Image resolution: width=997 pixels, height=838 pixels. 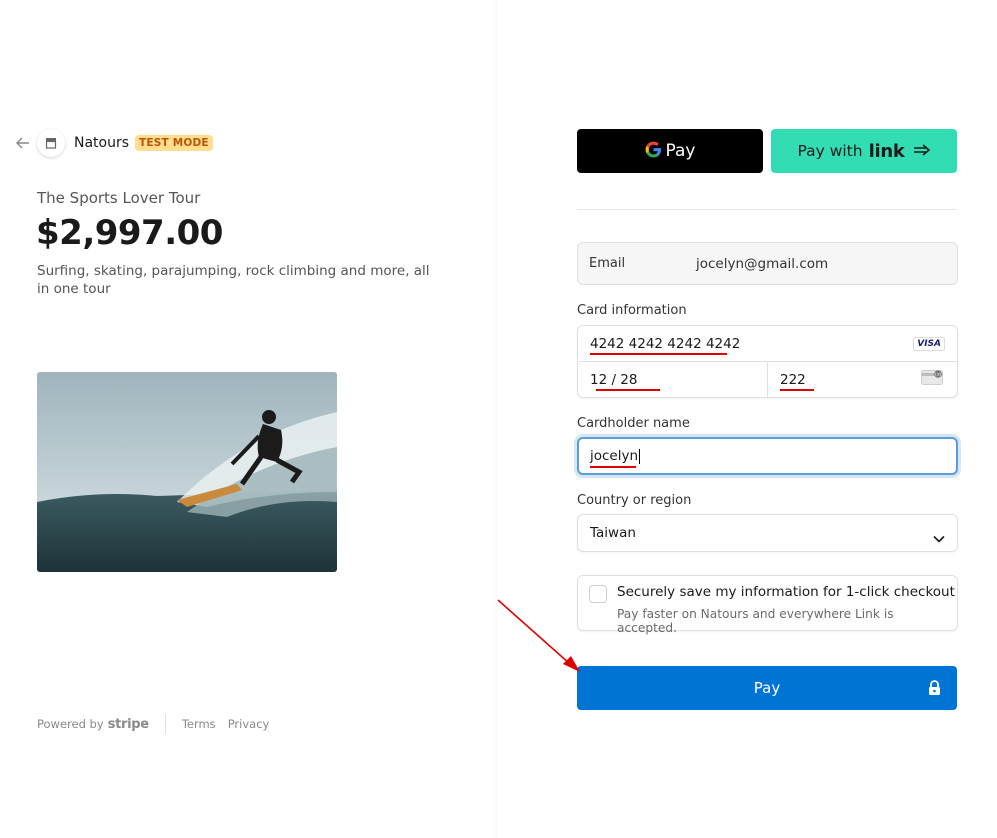 I want to click on test-mode-badge: TEST MODE, so click(x=174, y=143).